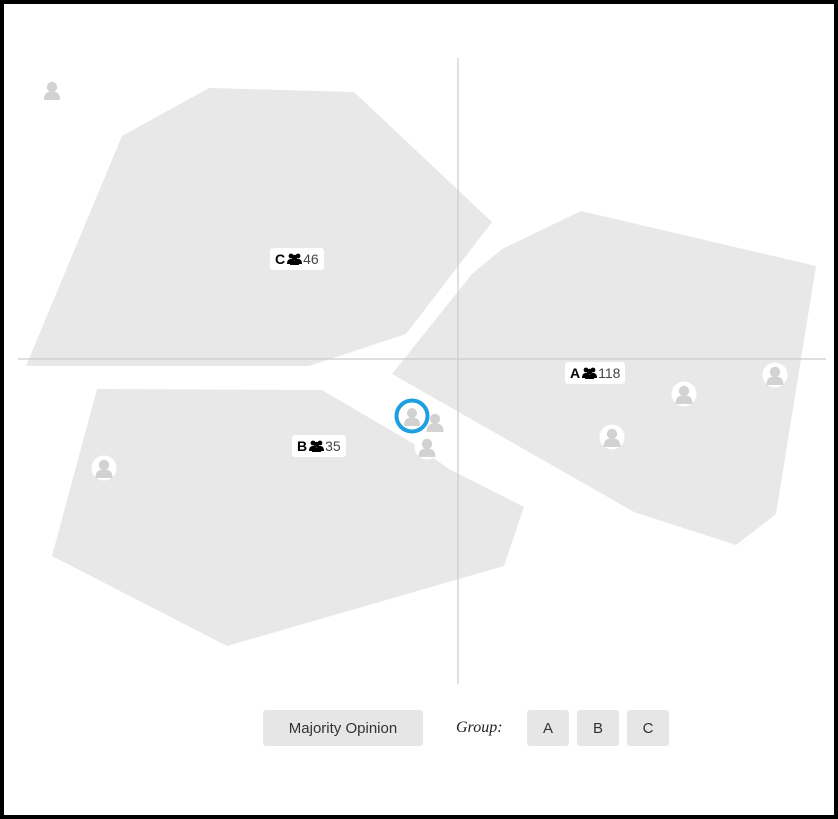  What do you see at coordinates (598, 728) in the screenshot?
I see `group-b-button: B` at bounding box center [598, 728].